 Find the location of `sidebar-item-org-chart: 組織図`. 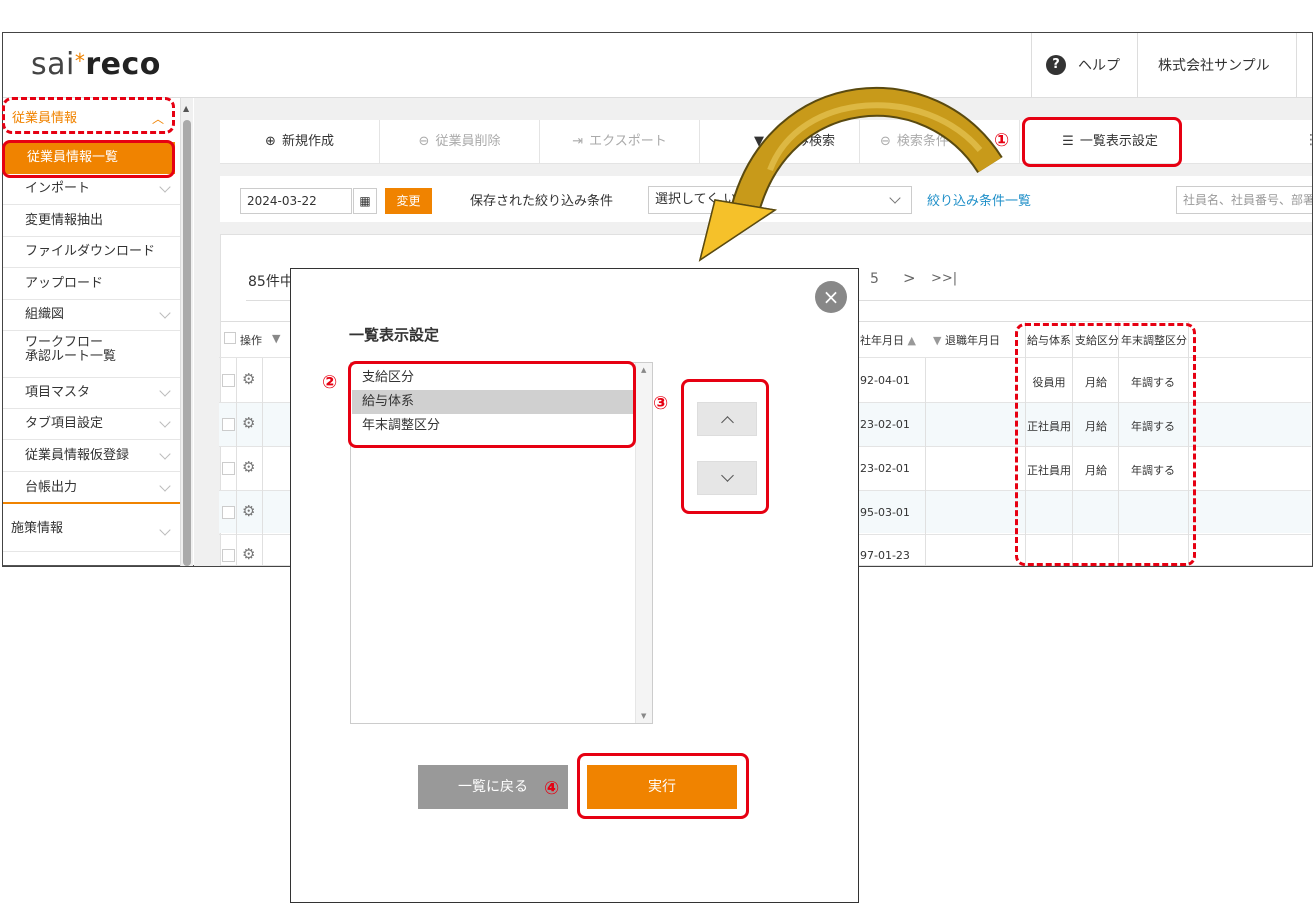

sidebar-item-org-chart: 組織図 is located at coordinates (92, 315).